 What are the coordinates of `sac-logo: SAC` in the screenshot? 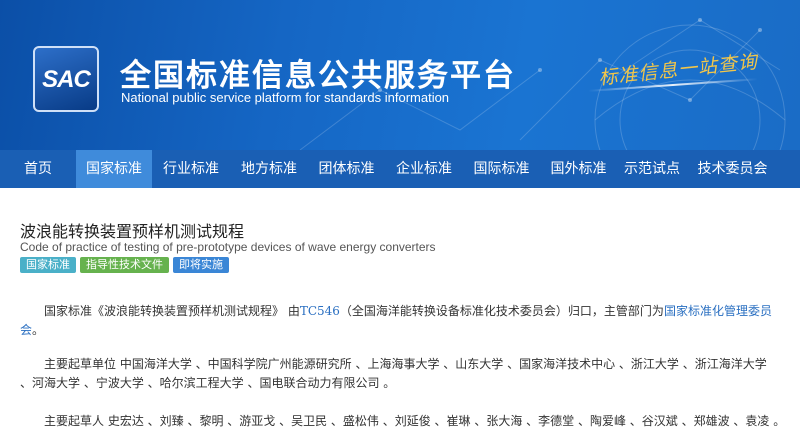 It's located at (66, 79).